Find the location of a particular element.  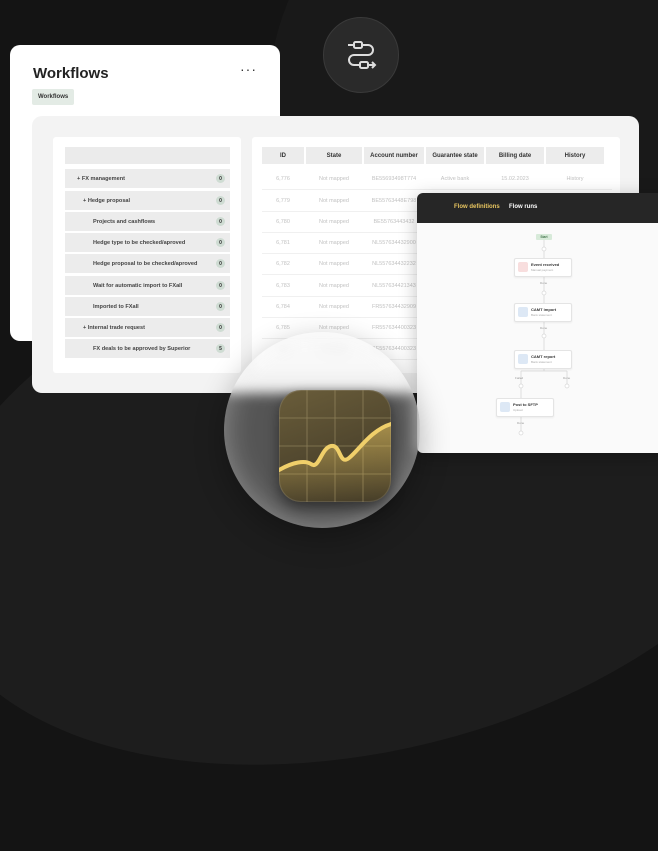

cell-account: BE55763448E798 is located at coordinates (394, 200).